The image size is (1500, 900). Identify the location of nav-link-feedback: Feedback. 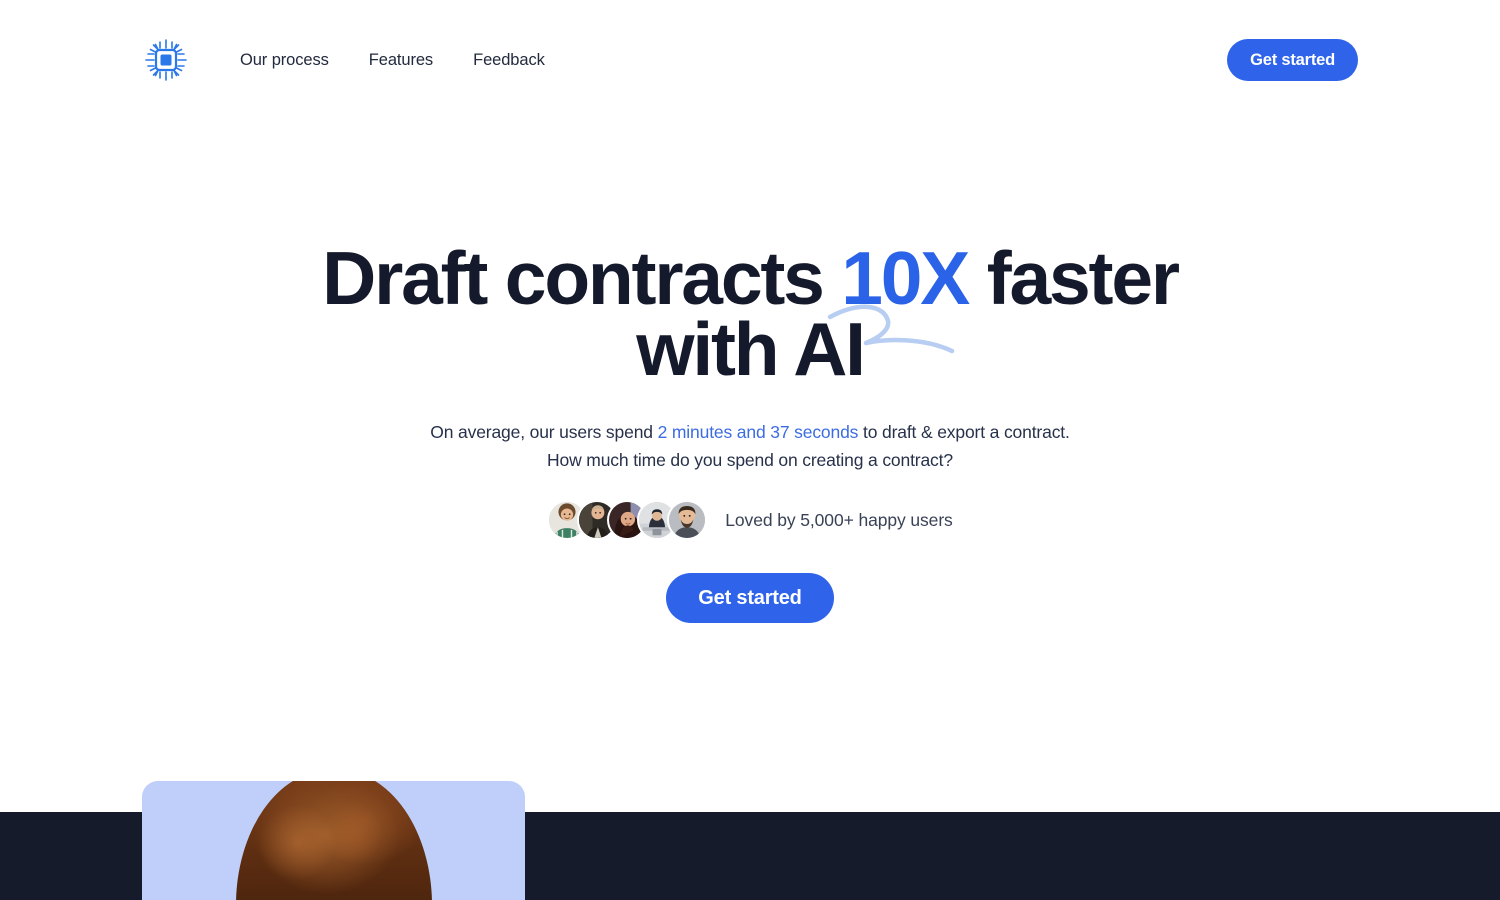
(509, 60).